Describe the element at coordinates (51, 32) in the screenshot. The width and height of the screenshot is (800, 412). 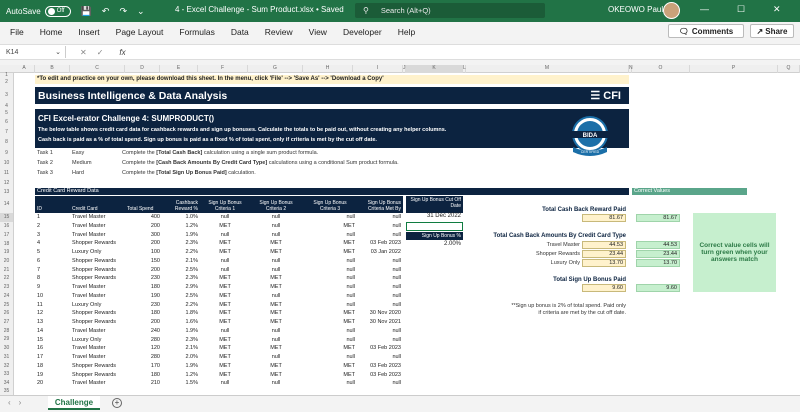
I see `menu-home: Home` at that location.